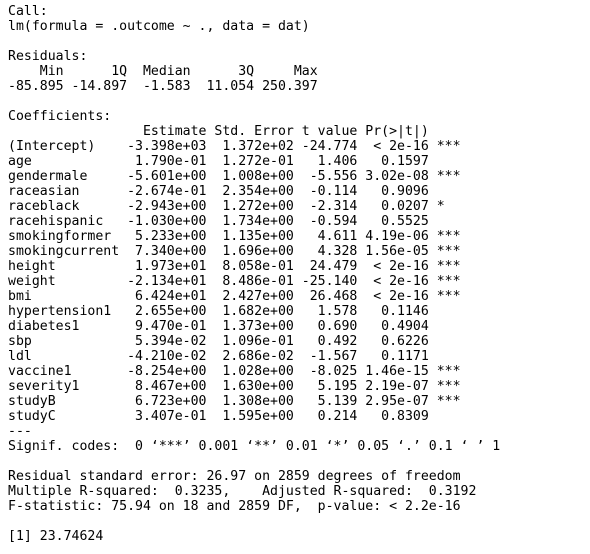 This screenshot has width=590, height=554. Describe the element at coordinates (167, 71) in the screenshot. I see `residuals-labels: Min 1Q Median 3Q Max` at that location.